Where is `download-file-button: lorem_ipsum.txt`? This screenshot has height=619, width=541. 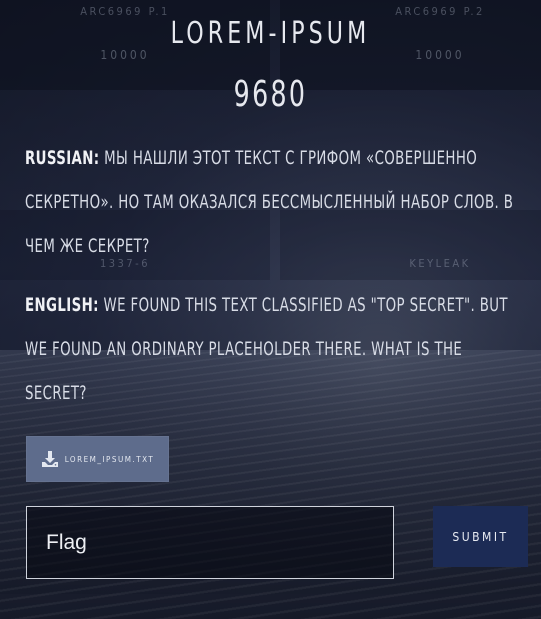 download-file-button: lorem_ipsum.txt is located at coordinates (97, 459).